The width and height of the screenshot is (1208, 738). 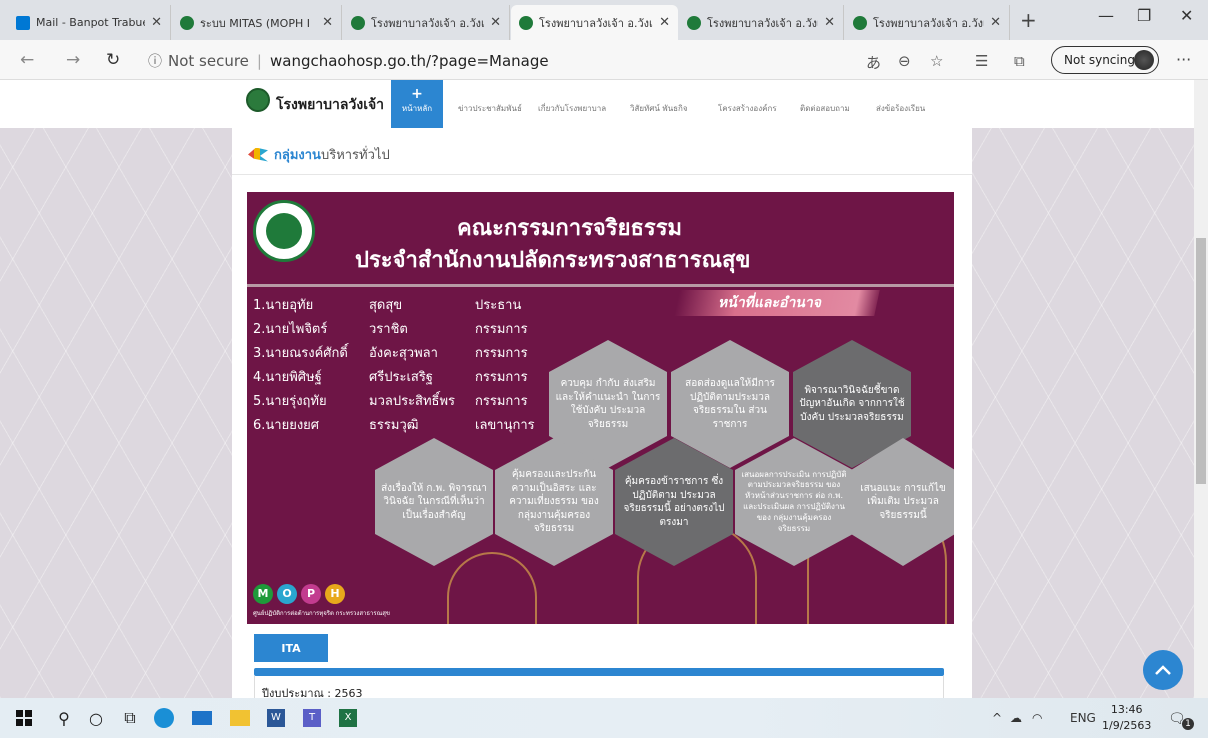 I want to click on tray-chevron-icon: ^, so click(x=997, y=718).